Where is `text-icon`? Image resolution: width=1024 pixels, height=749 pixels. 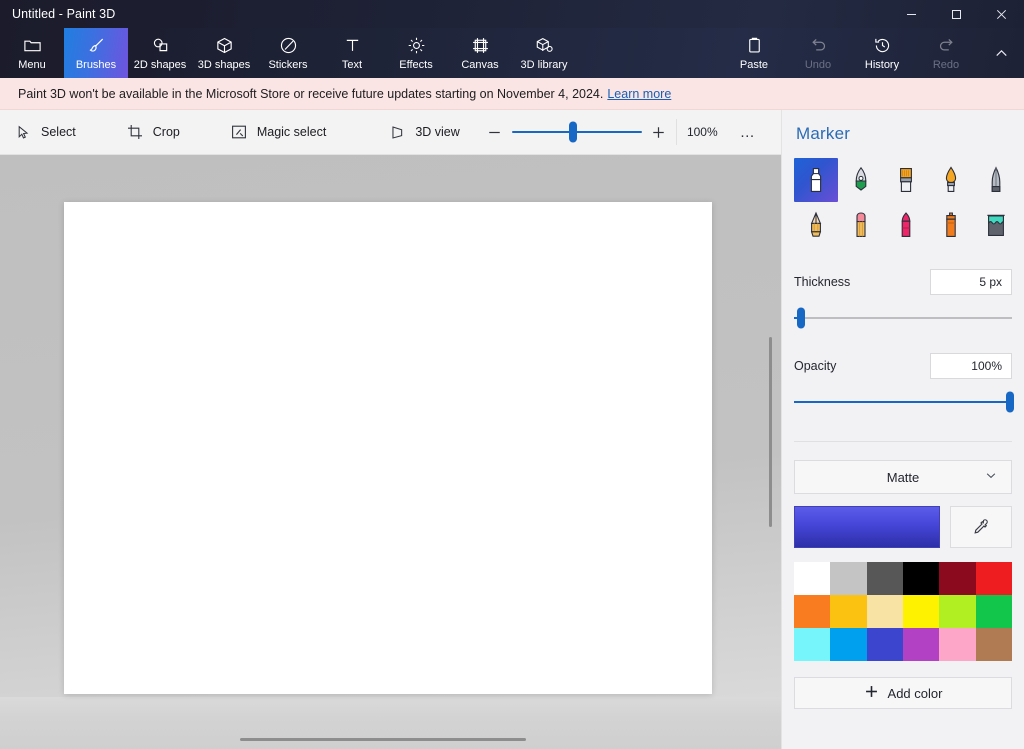
text-icon is located at coordinates (352, 46).